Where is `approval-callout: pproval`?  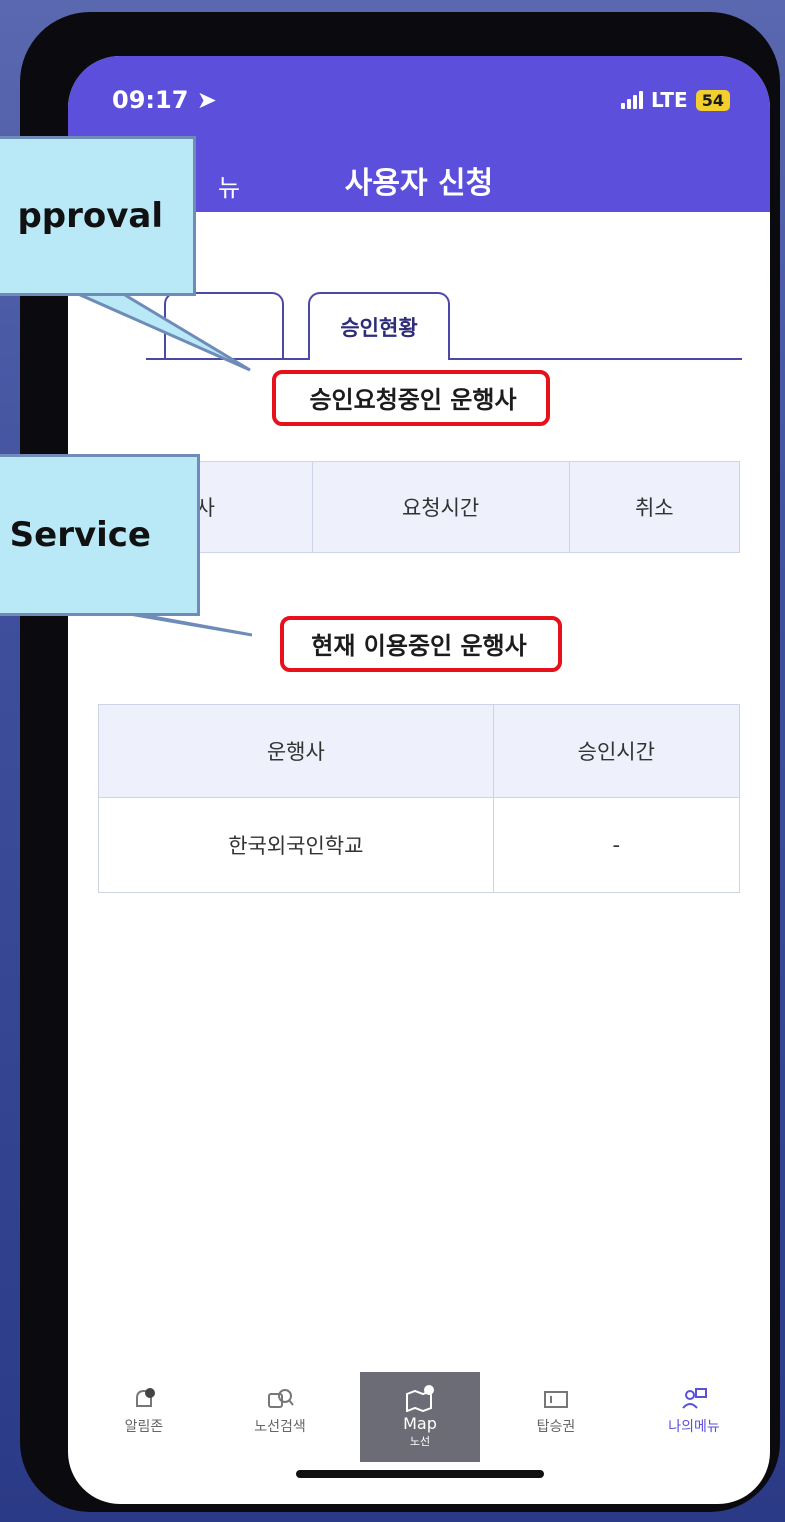
approval-callout: pproval is located at coordinates (98, 216).